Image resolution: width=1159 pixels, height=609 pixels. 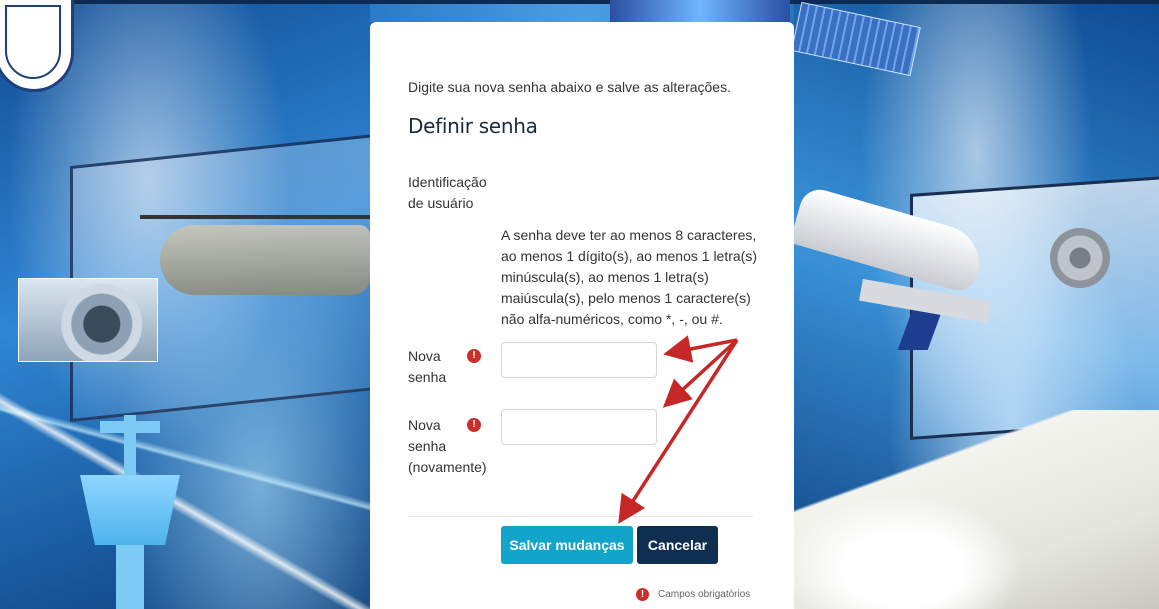 I want to click on save-changes-button: Salvar mudanças, so click(x=567, y=545).